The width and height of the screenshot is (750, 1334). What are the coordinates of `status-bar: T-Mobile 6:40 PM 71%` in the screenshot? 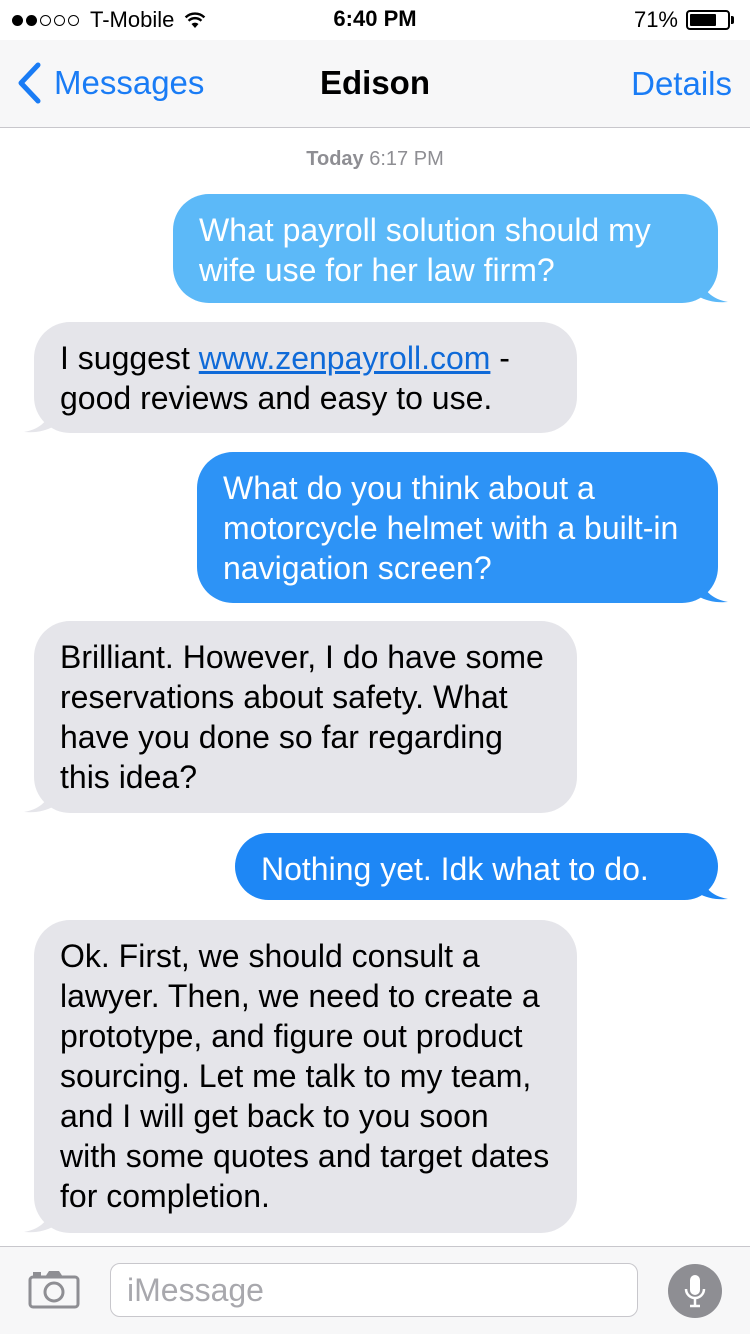 It's located at (375, 20).